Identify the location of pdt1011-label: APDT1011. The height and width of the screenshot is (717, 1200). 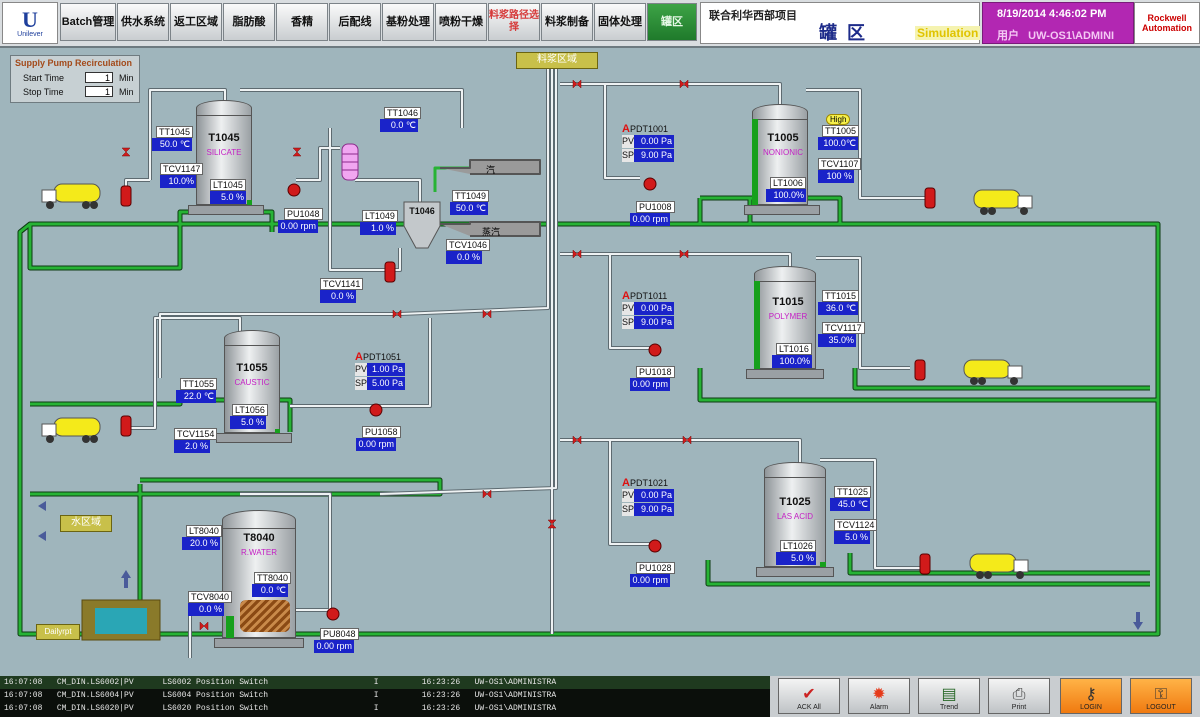
(645, 296).